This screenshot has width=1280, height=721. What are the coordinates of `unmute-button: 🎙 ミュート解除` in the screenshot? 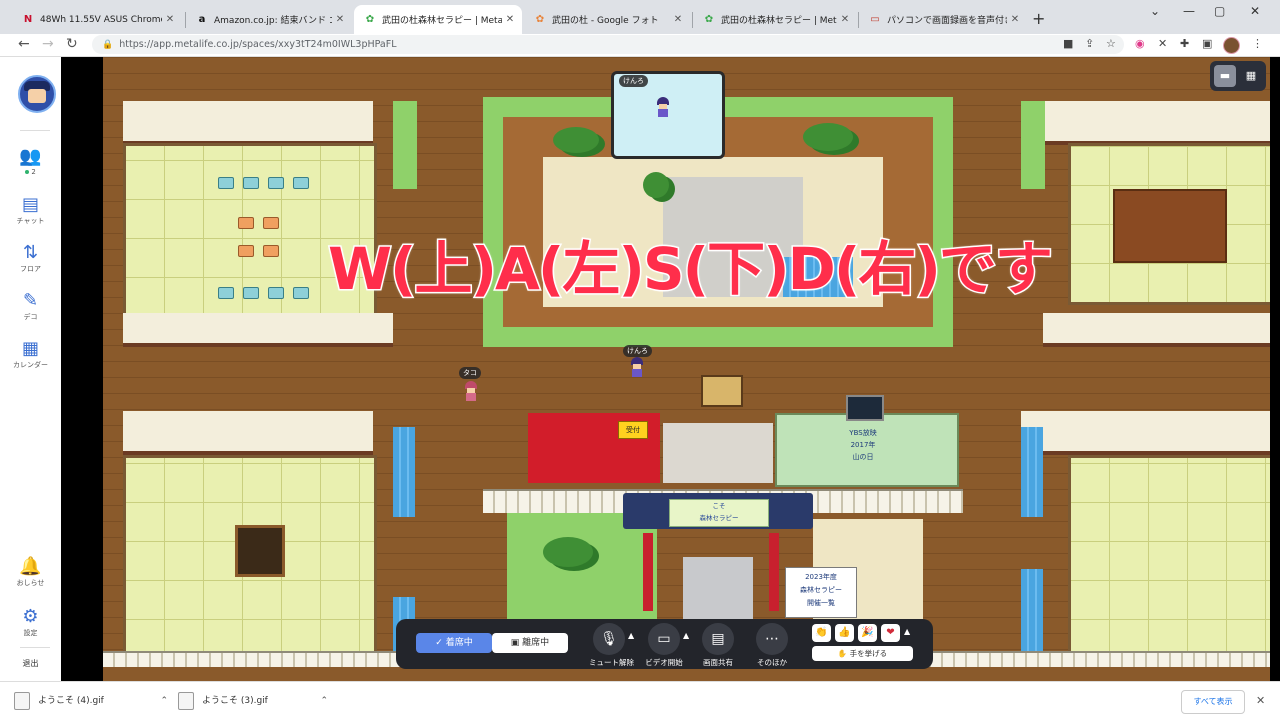 It's located at (611, 645).